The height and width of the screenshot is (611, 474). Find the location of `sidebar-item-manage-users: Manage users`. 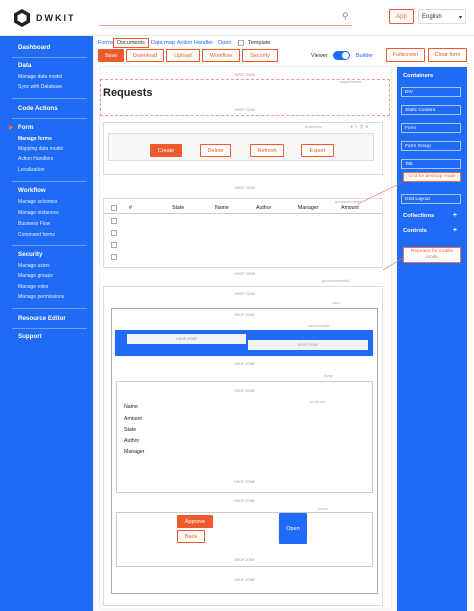

sidebar-item-manage-users: Manage users is located at coordinates (34, 266).